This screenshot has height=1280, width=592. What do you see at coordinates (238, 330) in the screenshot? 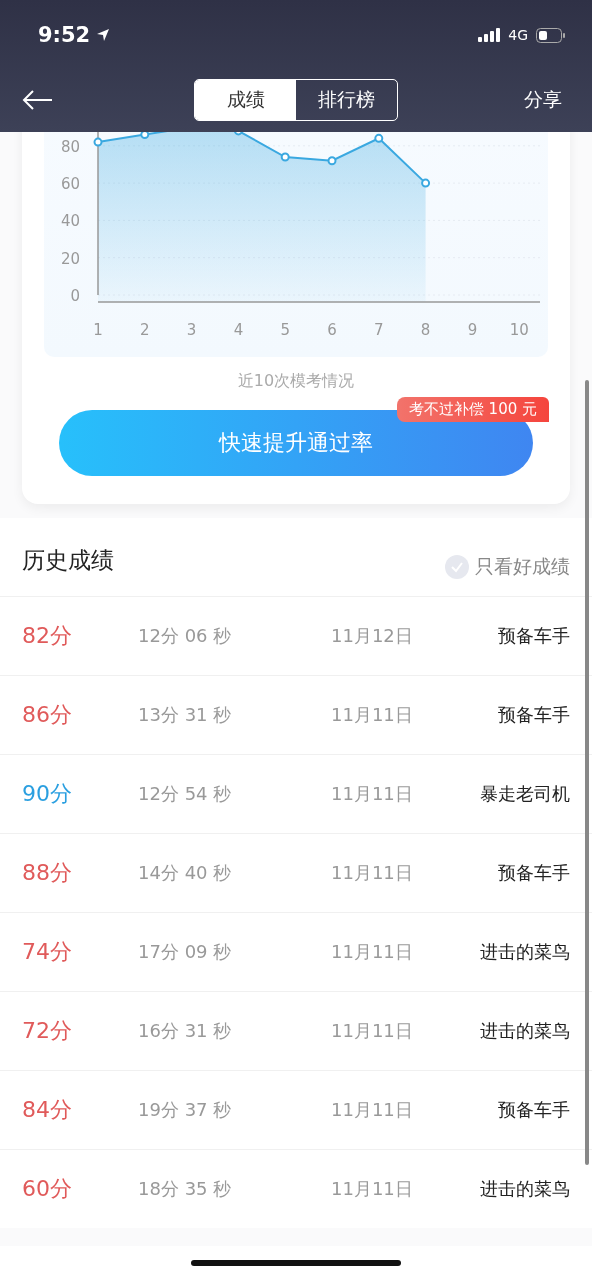
I see `x-tick-label: 4` at bounding box center [238, 330].